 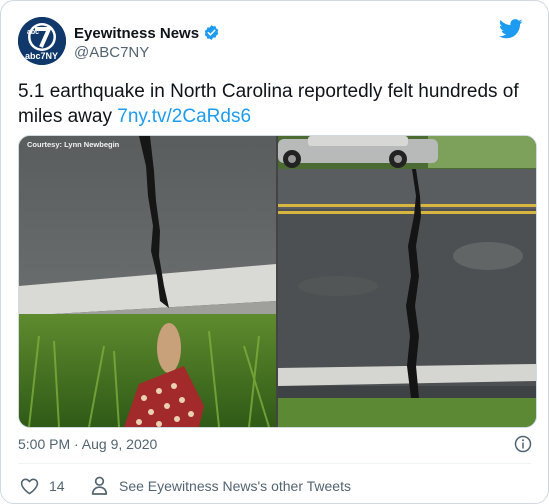 I want to click on author-name-text: Eyewitness News, so click(x=136, y=33).